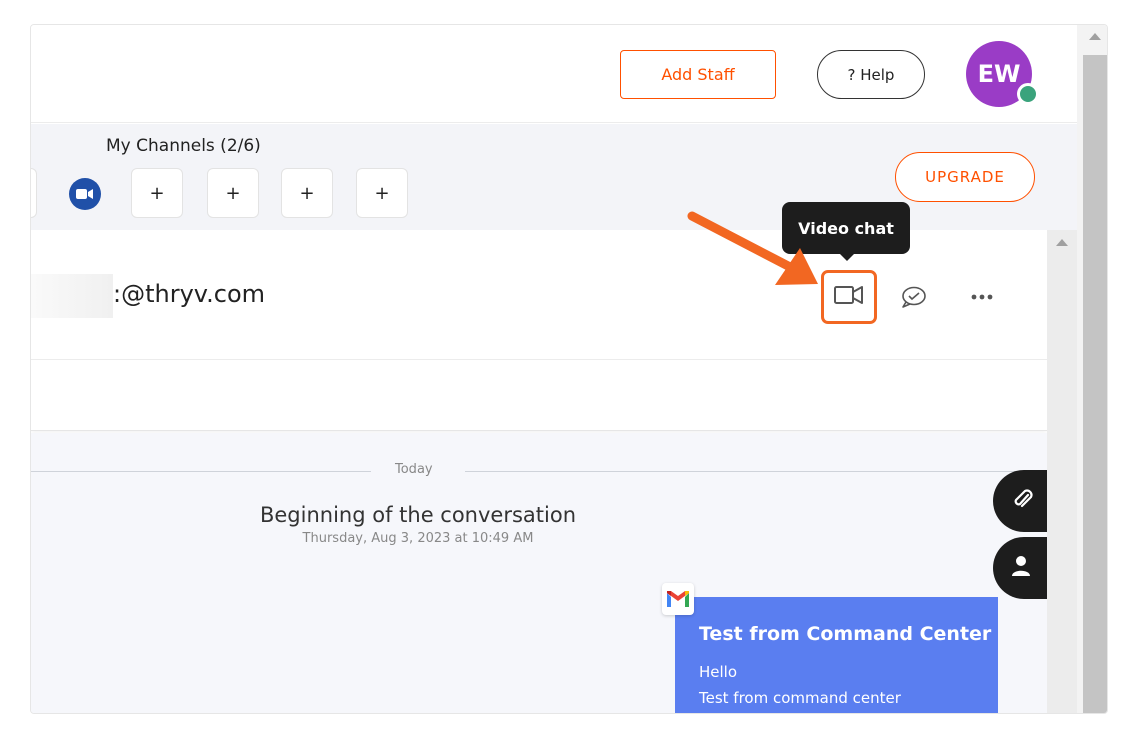  Describe the element at coordinates (800, 698) in the screenshot. I see `message-body-line: Test from command center` at that location.